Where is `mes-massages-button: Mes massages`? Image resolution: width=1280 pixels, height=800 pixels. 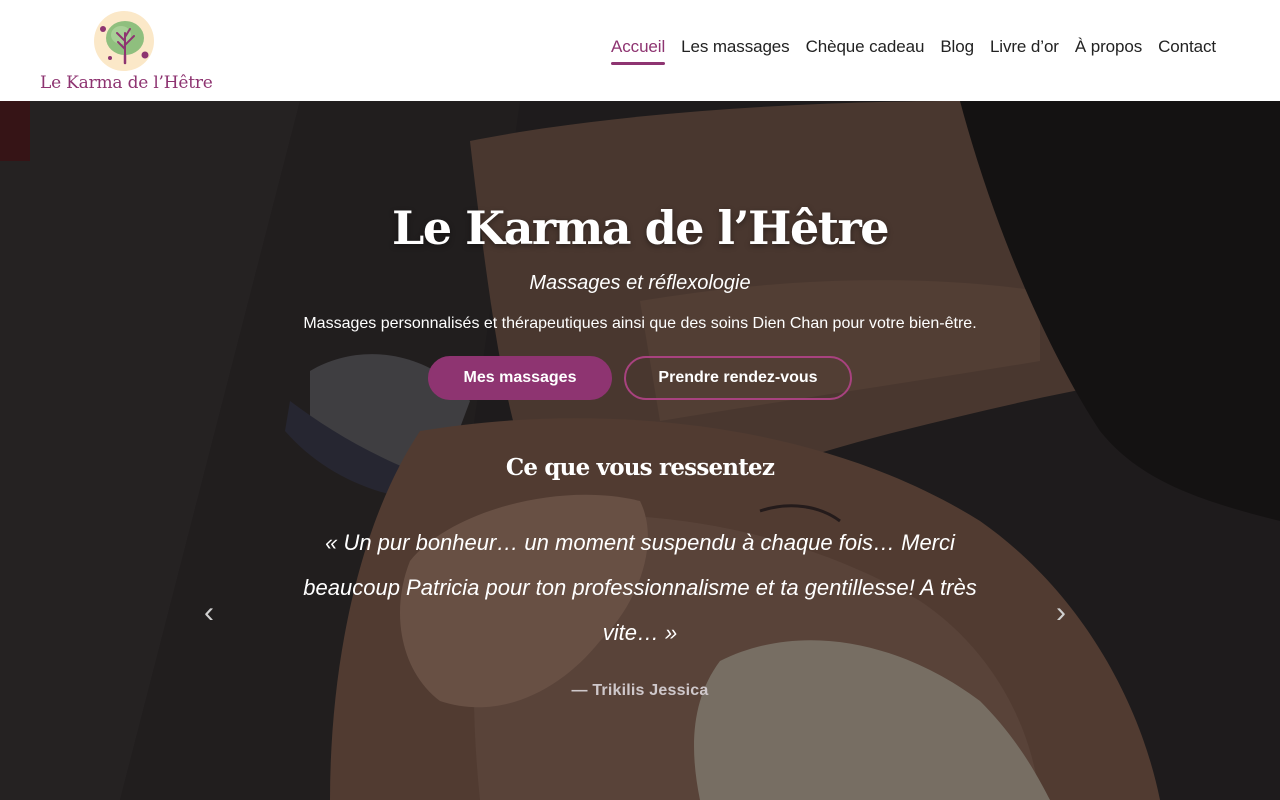 mes-massages-button: Mes massages is located at coordinates (520, 378).